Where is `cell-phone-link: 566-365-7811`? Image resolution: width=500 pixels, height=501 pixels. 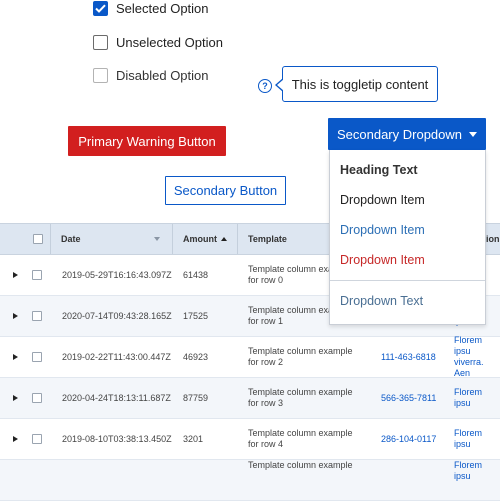
cell-phone-link: 566-365-7811 is located at coordinates (408, 398).